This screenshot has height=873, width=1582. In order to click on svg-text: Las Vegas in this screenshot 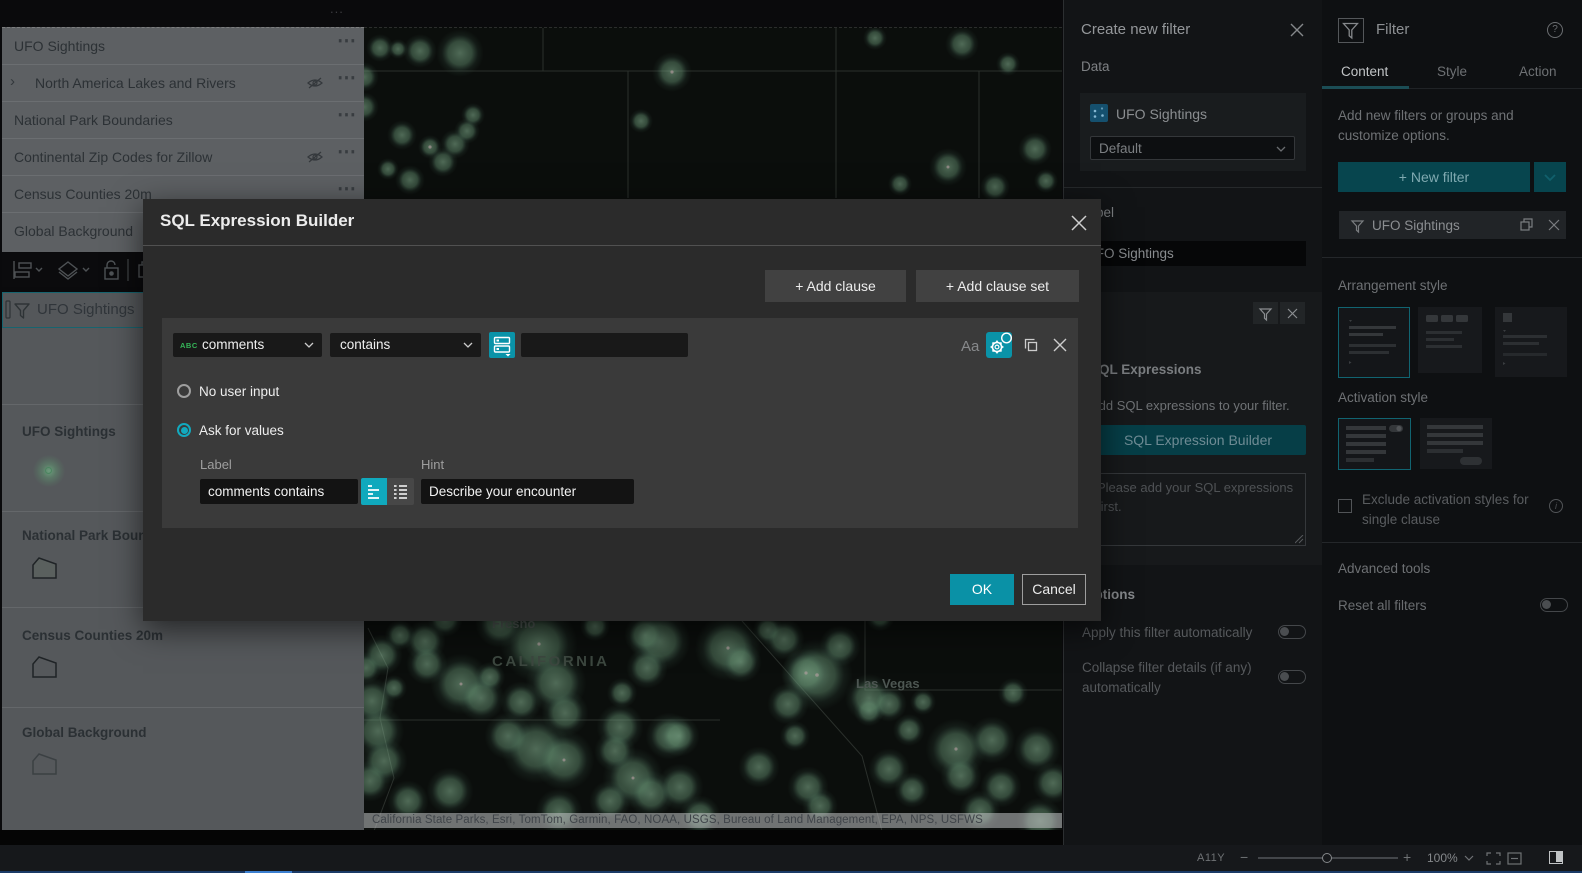, I will do `click(888, 683)`.